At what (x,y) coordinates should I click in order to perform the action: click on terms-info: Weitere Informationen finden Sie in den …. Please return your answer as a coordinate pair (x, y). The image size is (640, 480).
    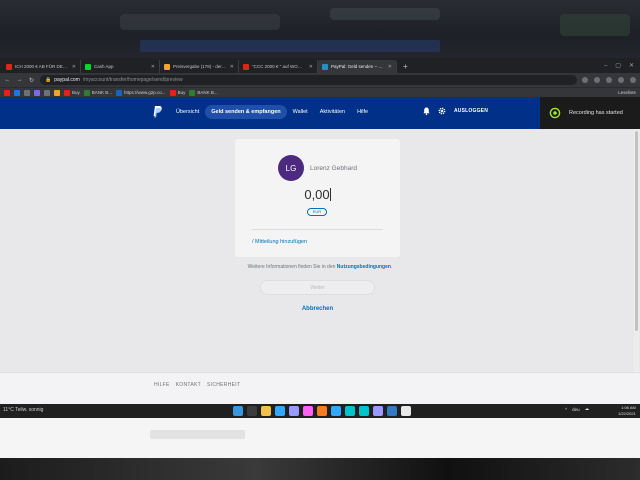
    Looking at the image, I should click on (320, 267).